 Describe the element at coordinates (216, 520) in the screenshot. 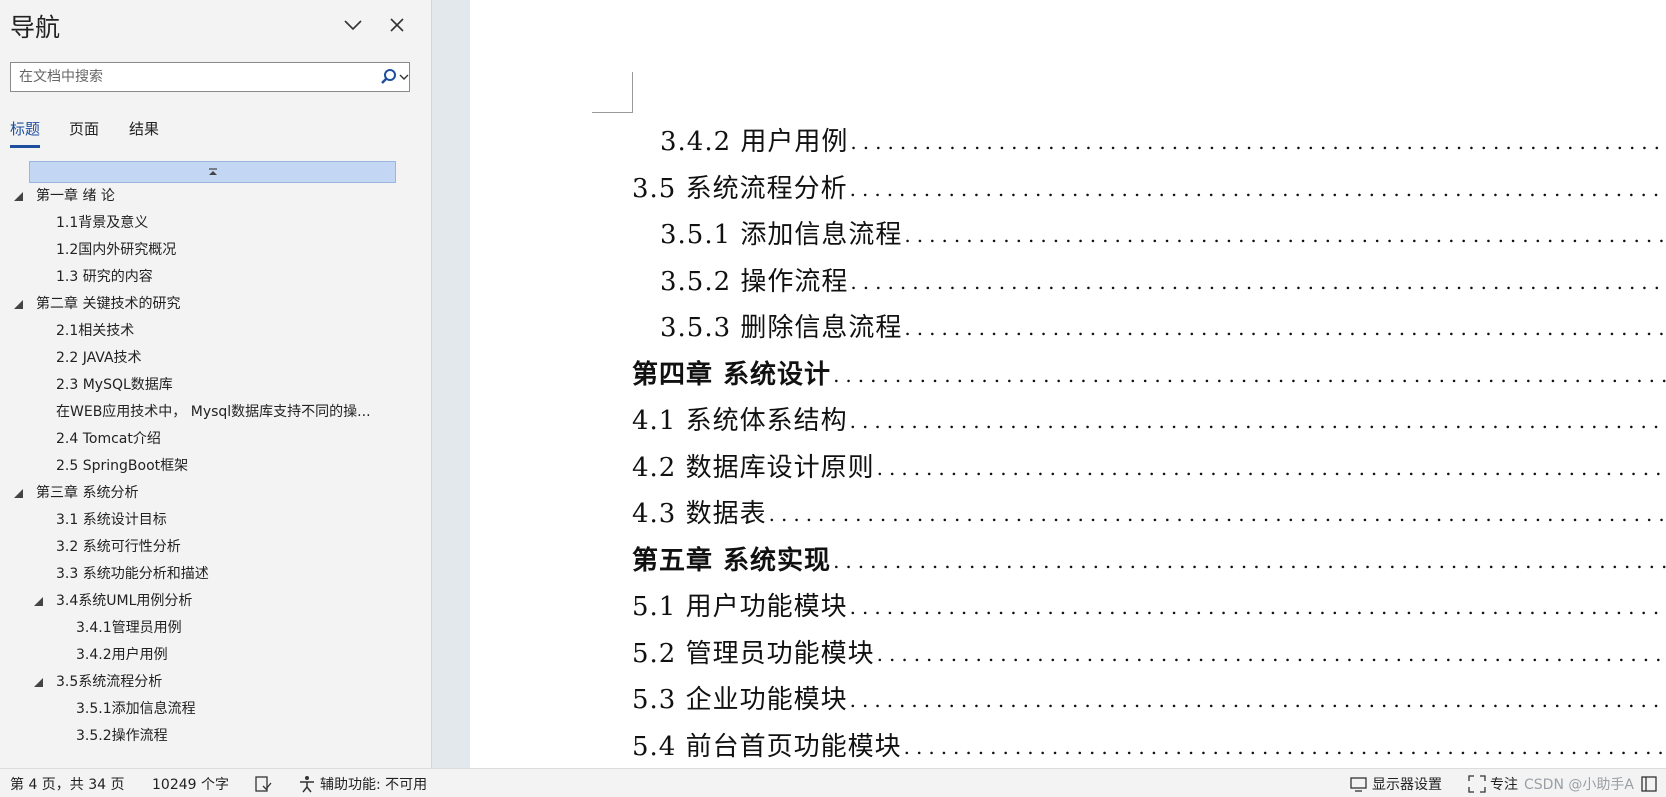

I see `outline-item: 3.1 系统设计目标` at that location.